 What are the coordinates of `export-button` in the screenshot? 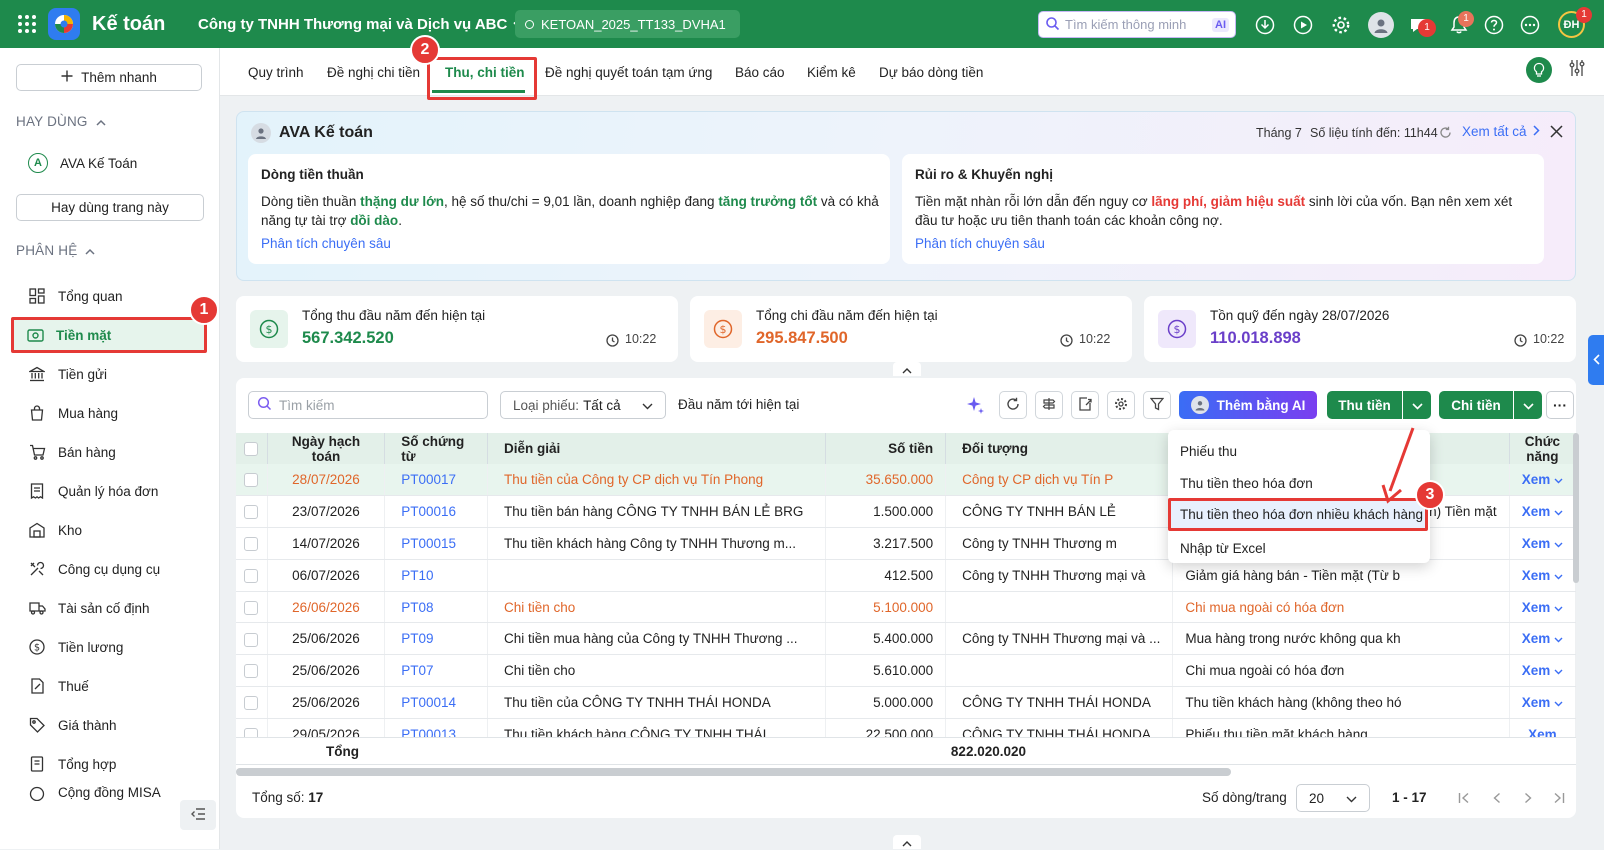 It's located at (1085, 405).